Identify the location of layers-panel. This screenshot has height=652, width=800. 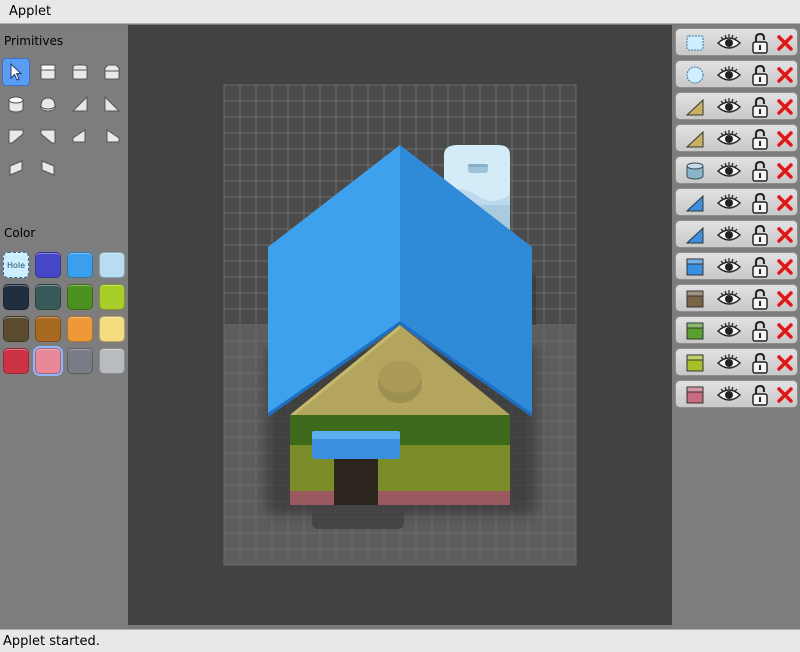
(736, 327).